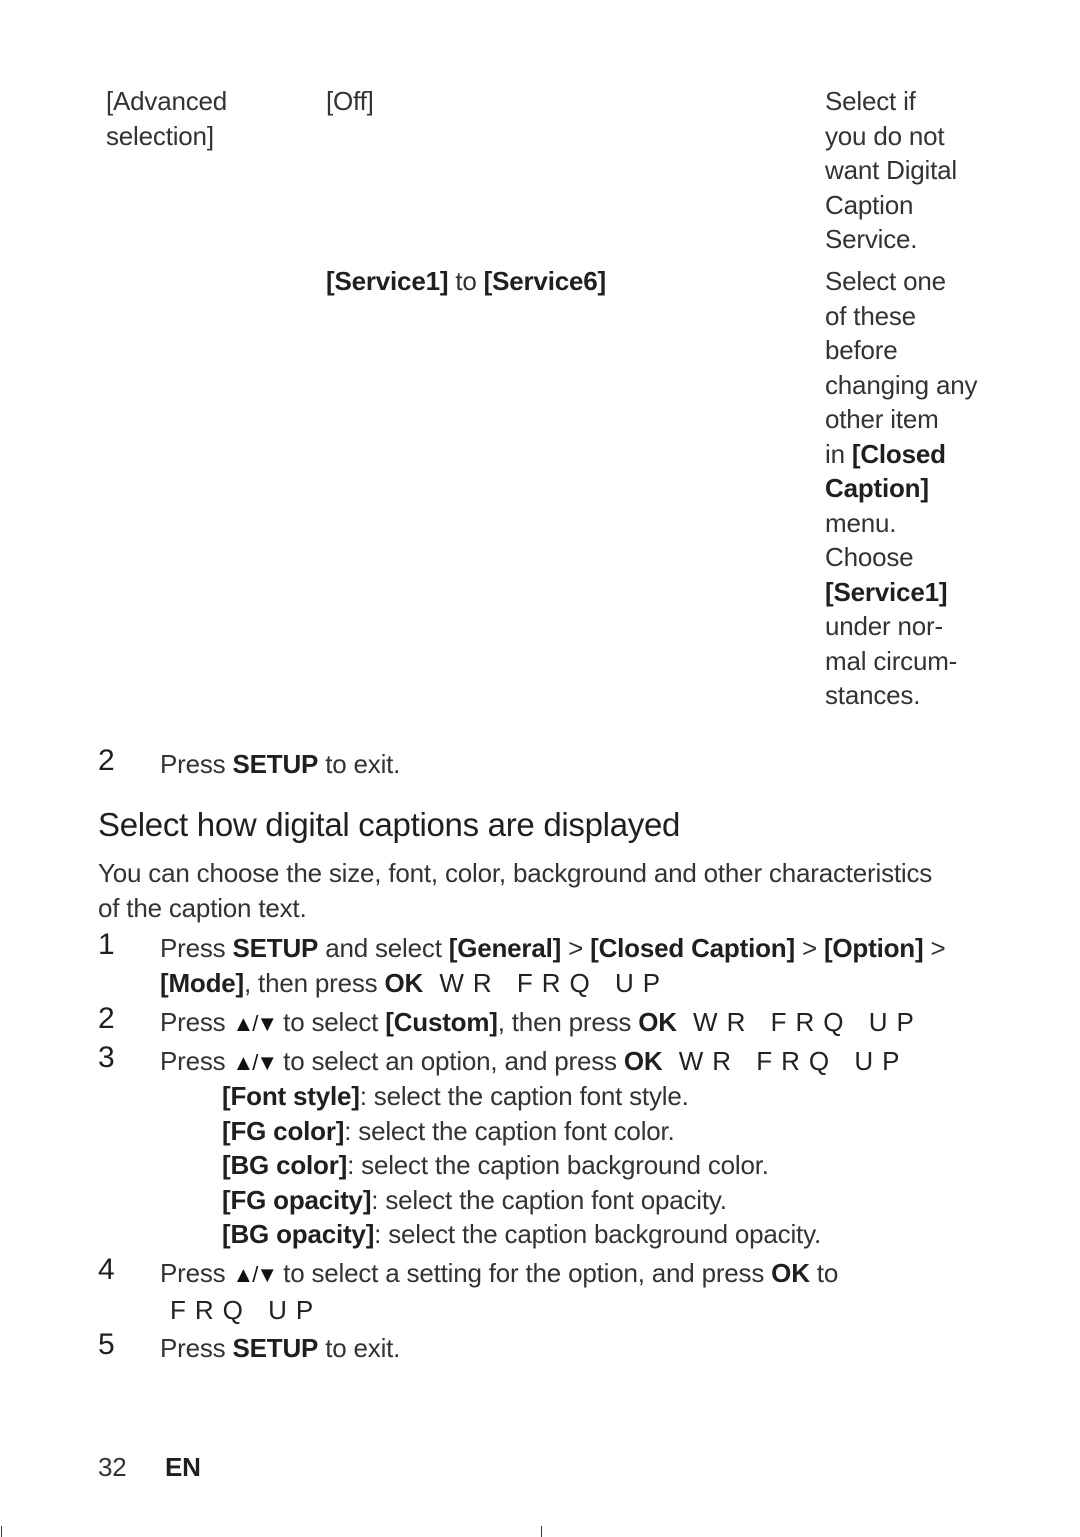 The width and height of the screenshot is (1080, 1537). I want to click on connector-text: to, so click(466, 281).